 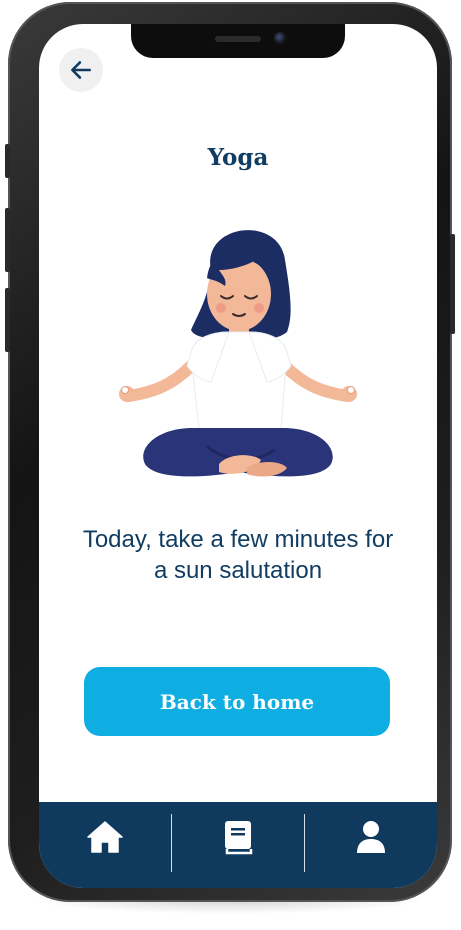 What do you see at coordinates (371, 837) in the screenshot?
I see `user-icon` at bounding box center [371, 837].